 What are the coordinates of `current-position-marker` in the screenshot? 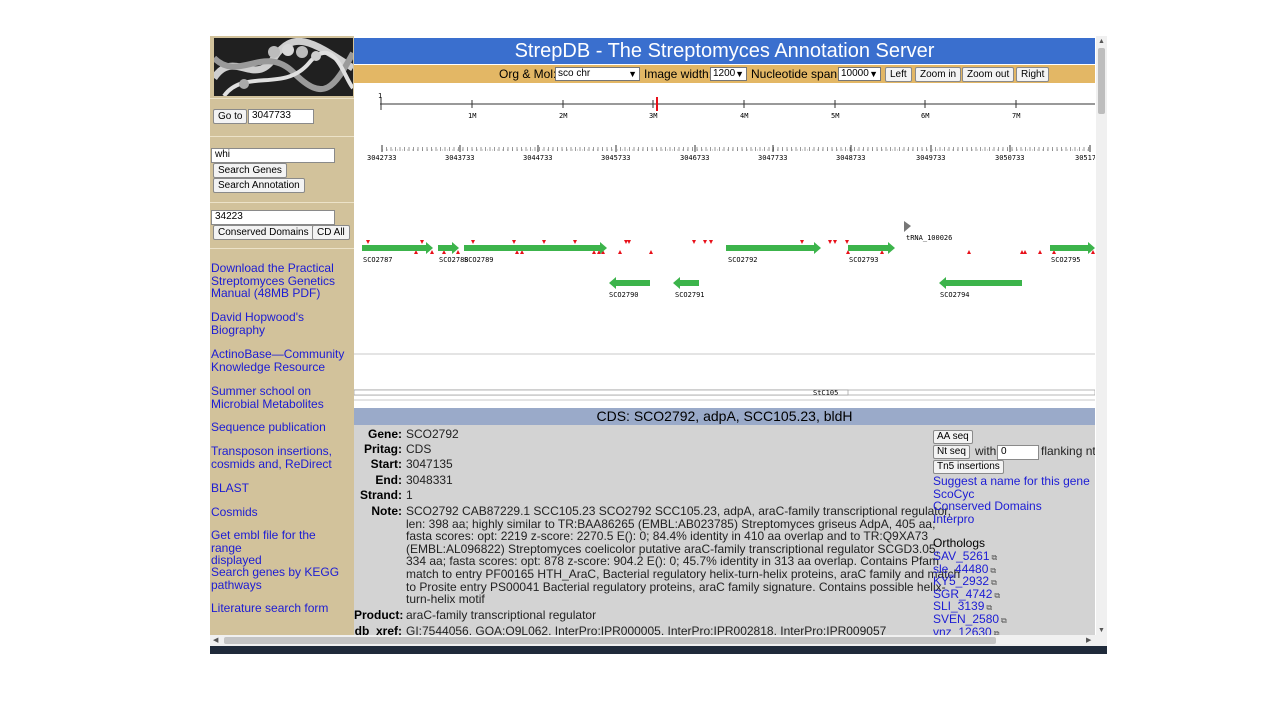 It's located at (657, 104).